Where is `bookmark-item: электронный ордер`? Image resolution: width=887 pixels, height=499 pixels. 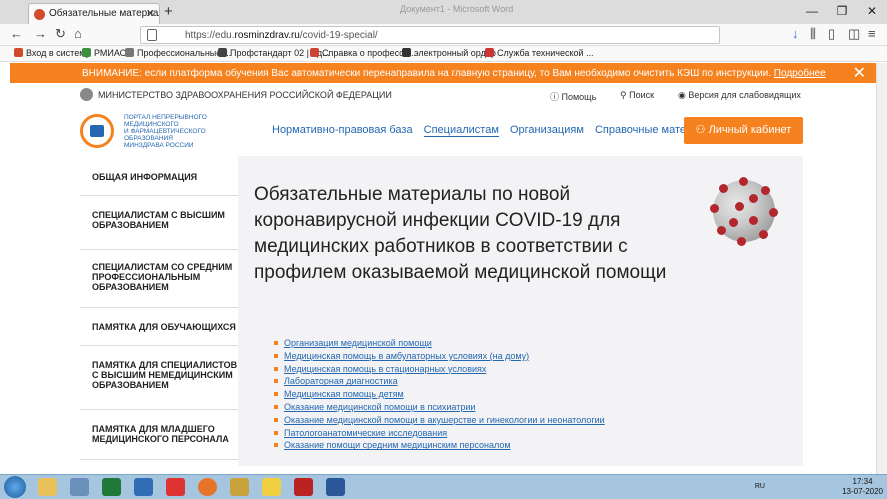 bookmark-item: электронный ордер is located at coordinates (449, 53).